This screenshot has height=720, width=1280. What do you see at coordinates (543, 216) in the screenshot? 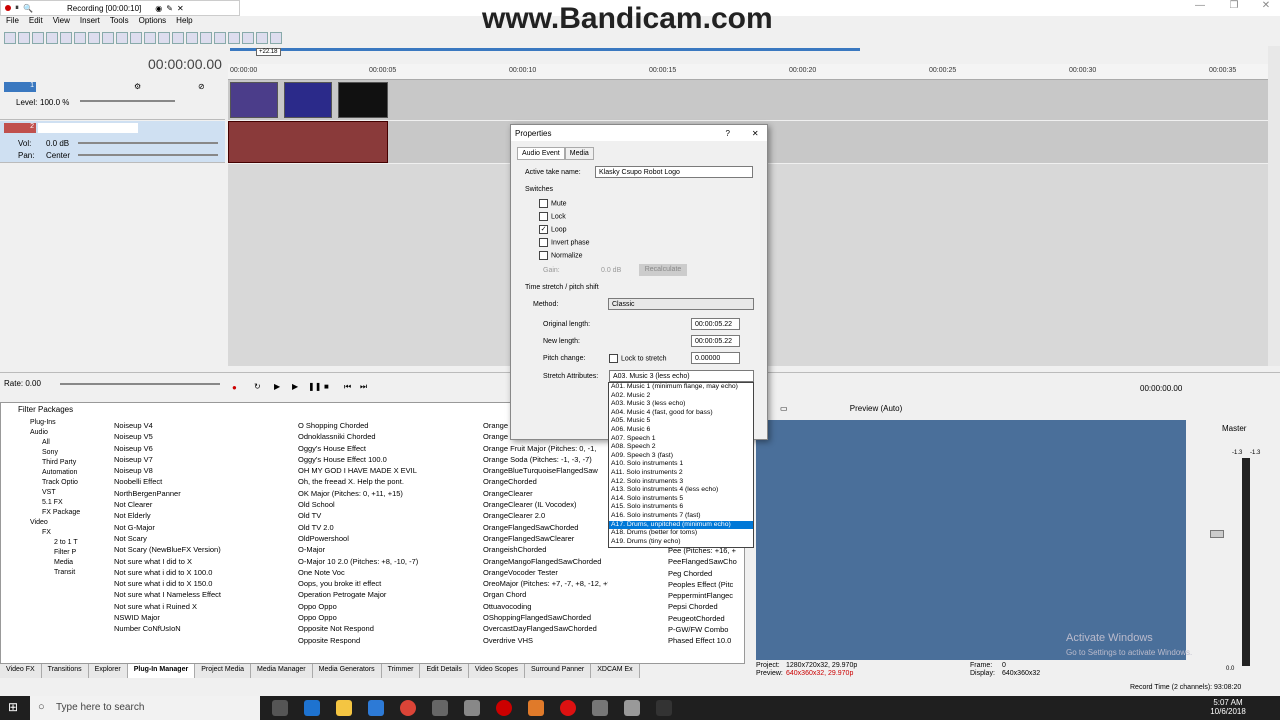
I see `checkbox` at bounding box center [543, 216].